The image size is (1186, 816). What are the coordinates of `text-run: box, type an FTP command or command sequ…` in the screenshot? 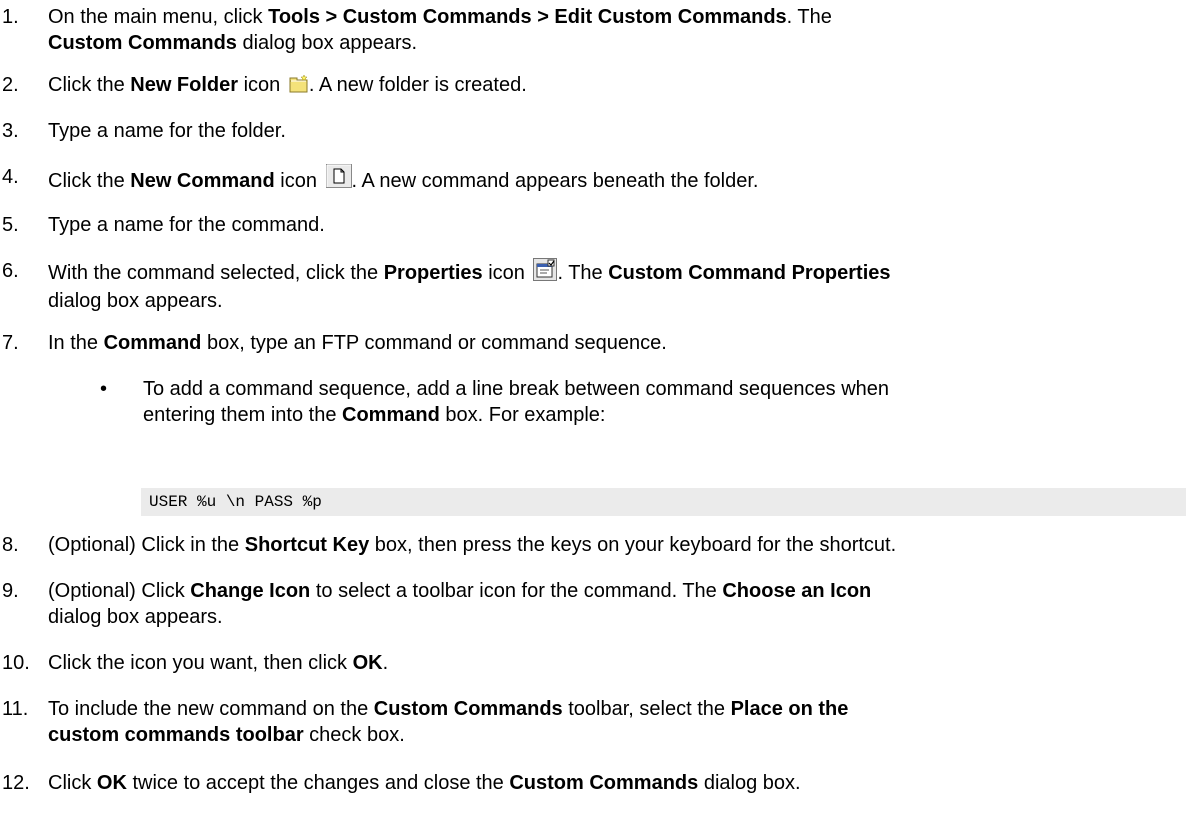 It's located at (434, 343).